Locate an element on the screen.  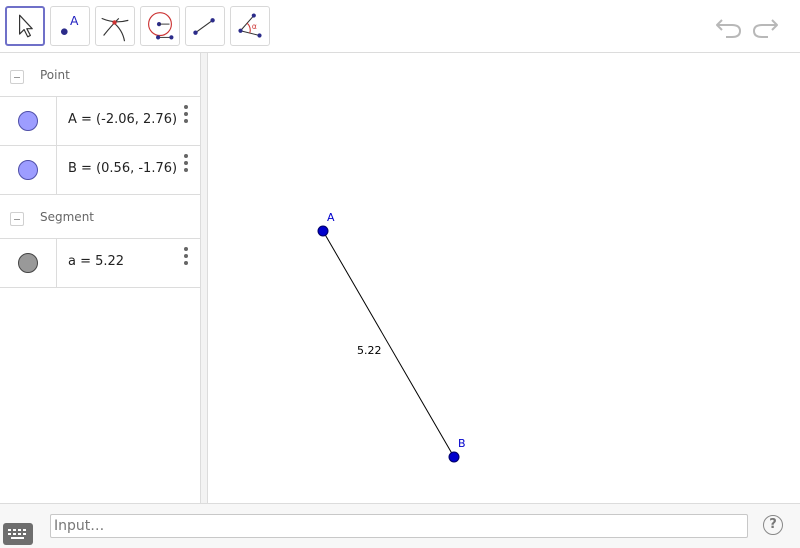
move-arrow-icon is located at coordinates (26, 26).